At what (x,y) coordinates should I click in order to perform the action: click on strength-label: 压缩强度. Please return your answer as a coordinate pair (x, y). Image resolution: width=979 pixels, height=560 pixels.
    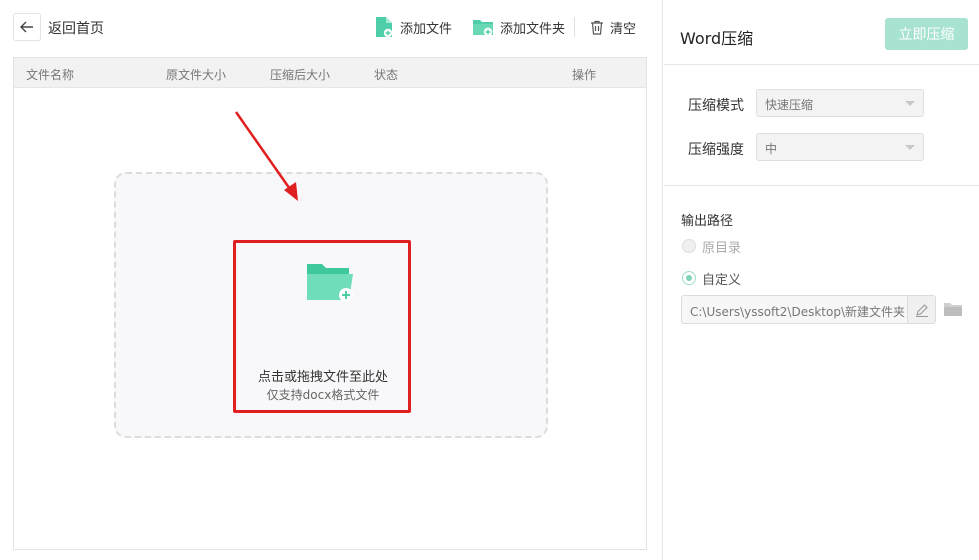
    Looking at the image, I should click on (716, 150).